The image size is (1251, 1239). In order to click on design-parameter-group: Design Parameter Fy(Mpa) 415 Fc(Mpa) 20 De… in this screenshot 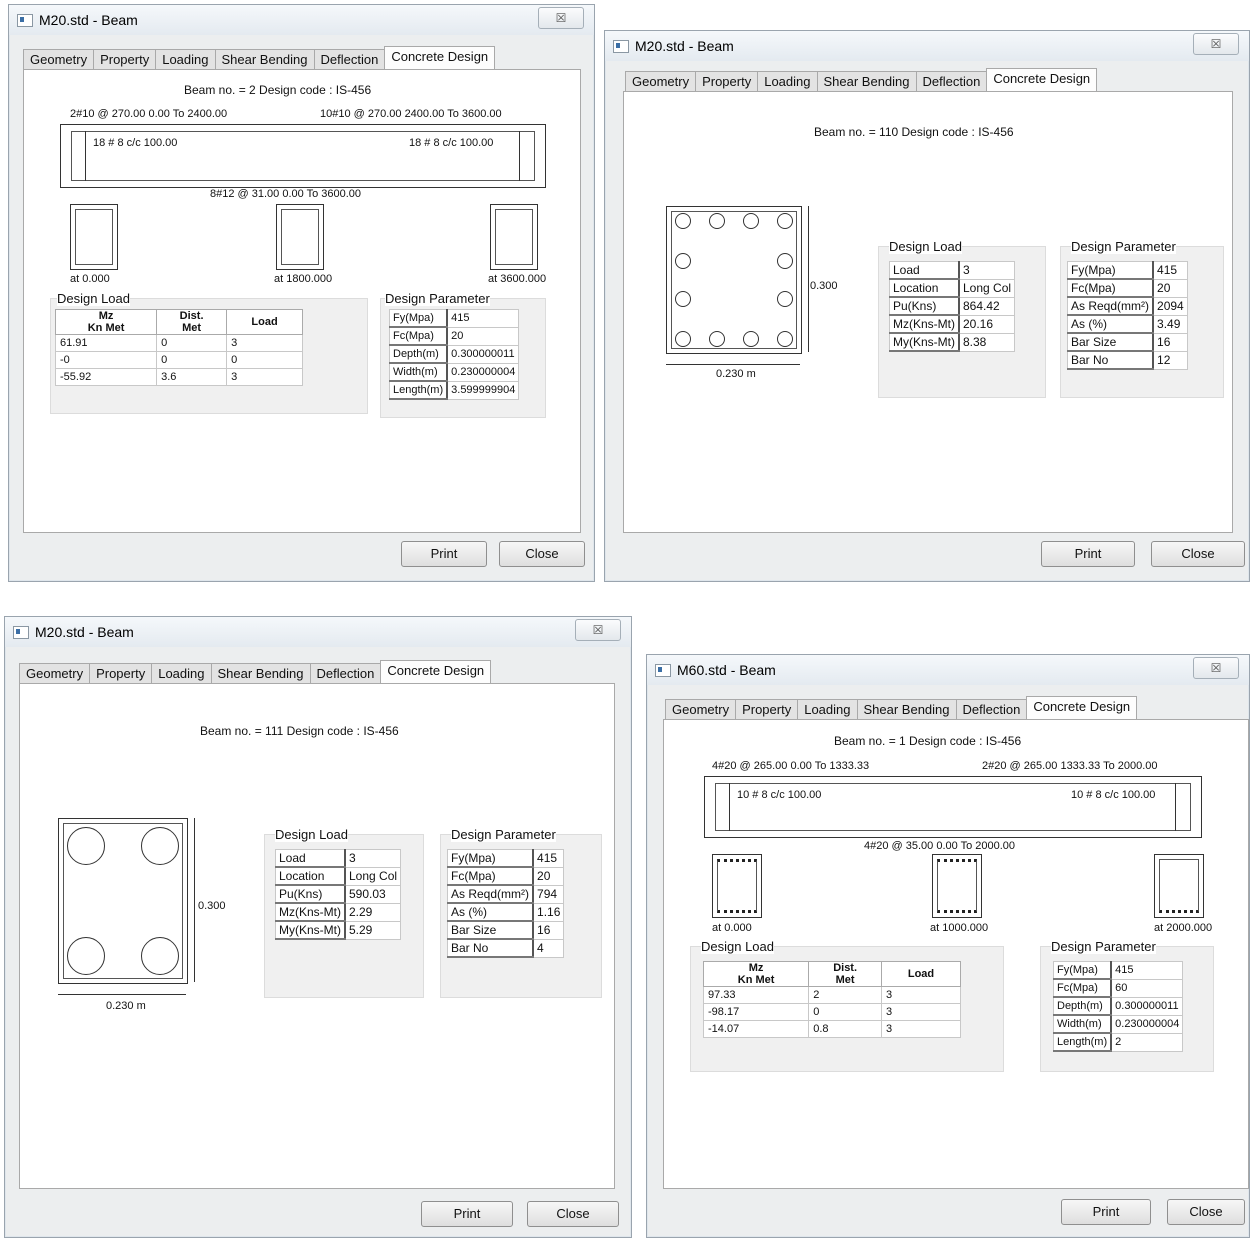, I will do `click(463, 354)`.